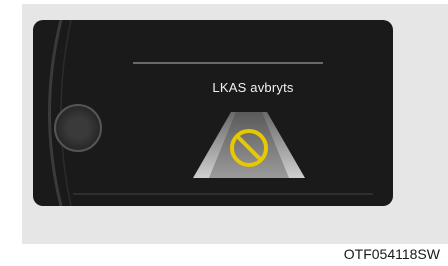  I want to click on lane-road-icon, so click(249, 145).